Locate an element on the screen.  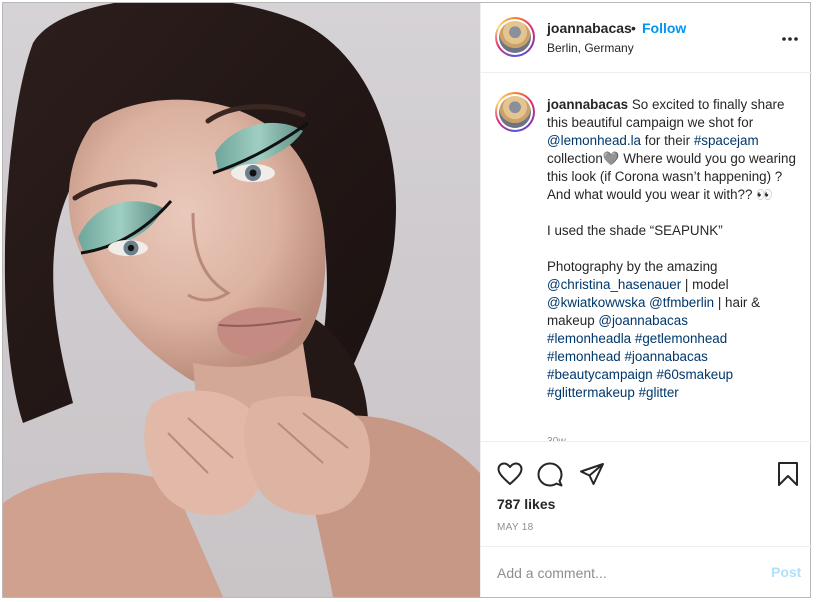
hashtag-getlemonhead: #getlemonhead is located at coordinates (681, 338).